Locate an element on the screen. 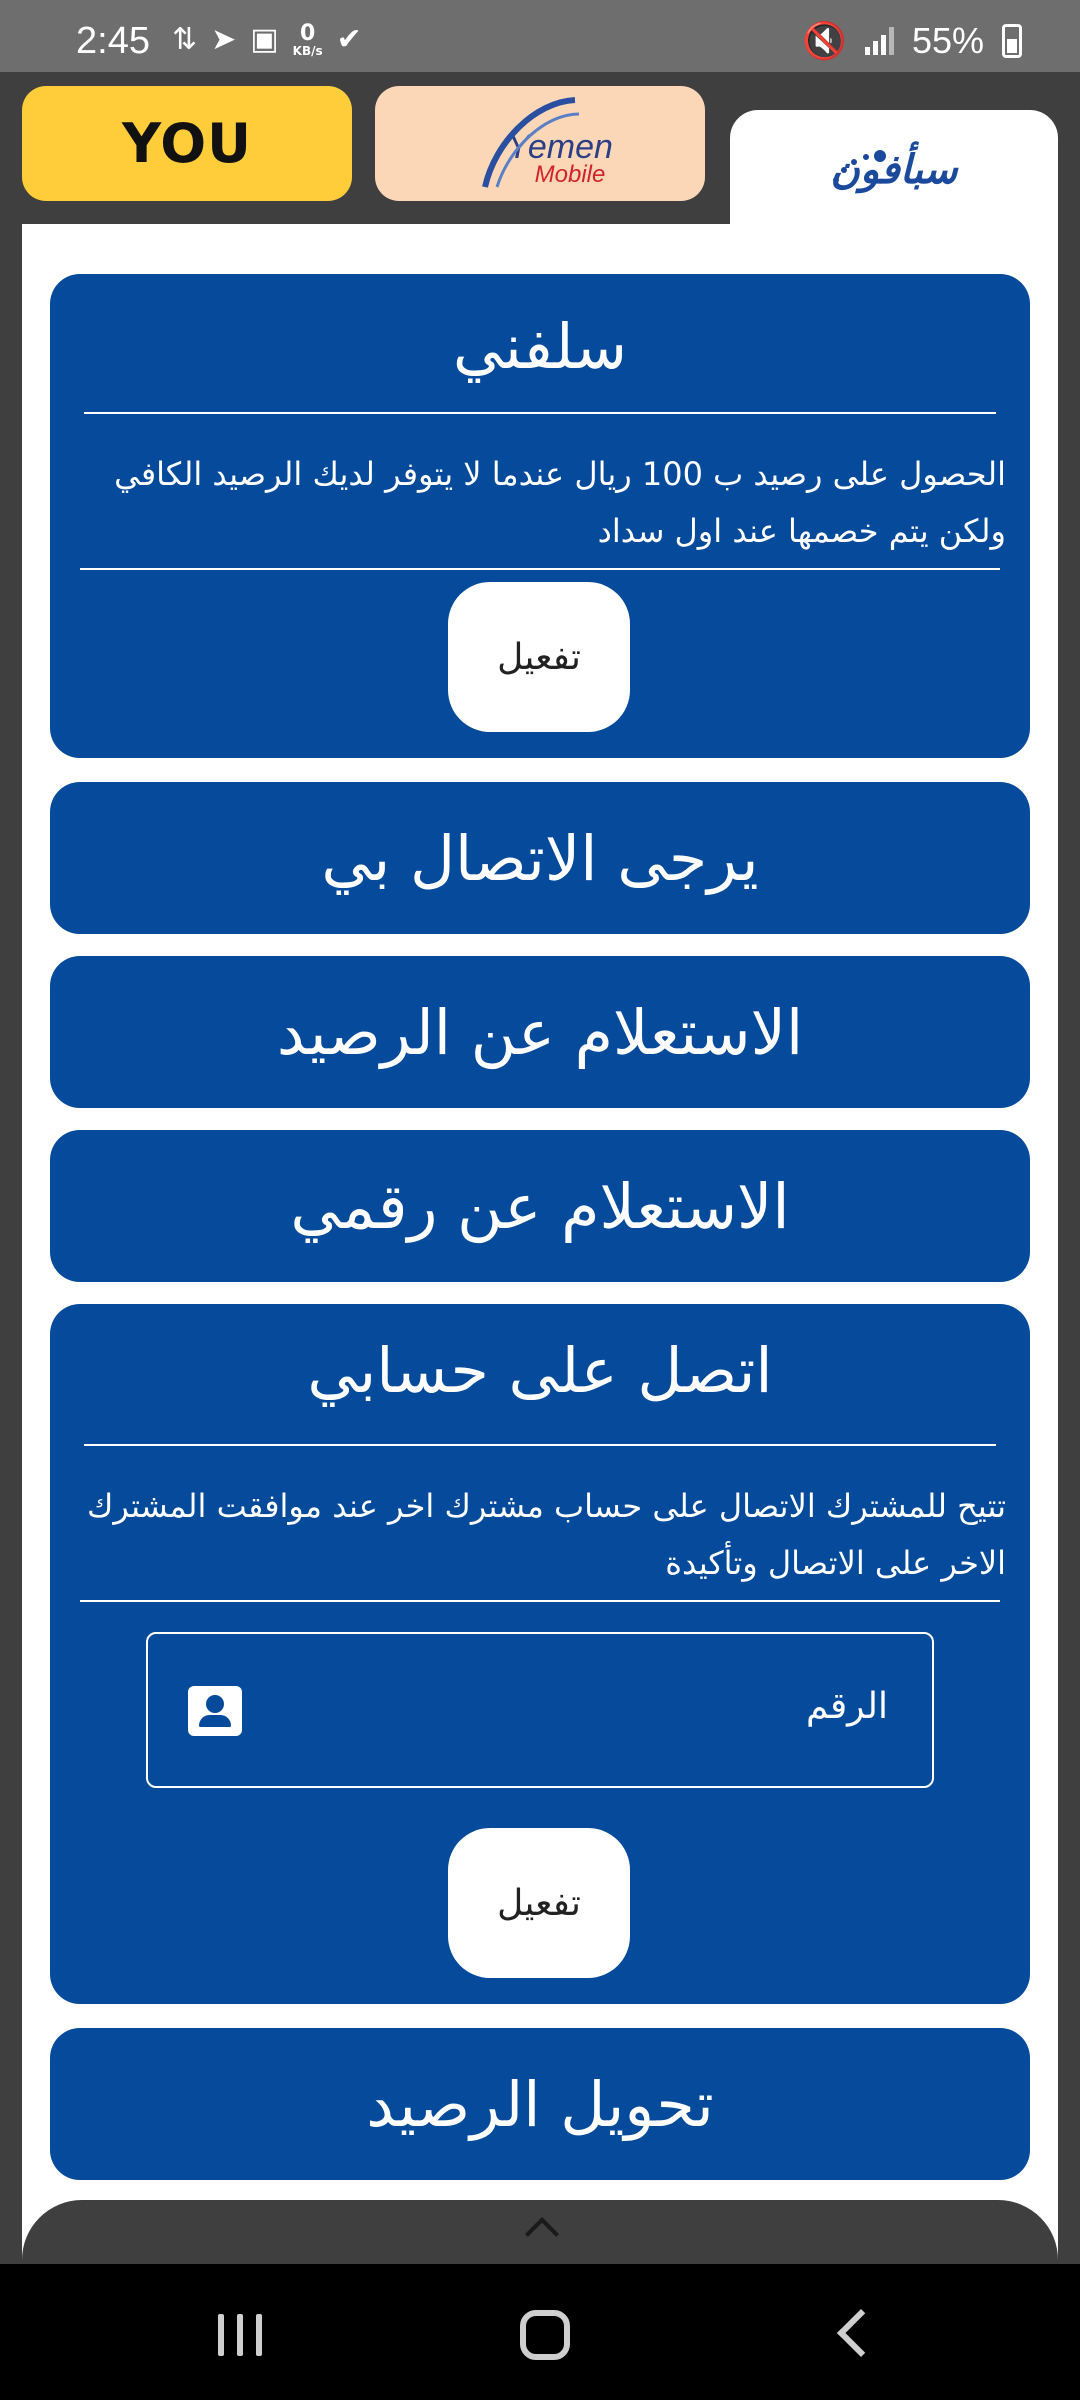  status-icons-right: 🔇 55% is located at coordinates (912, 41).